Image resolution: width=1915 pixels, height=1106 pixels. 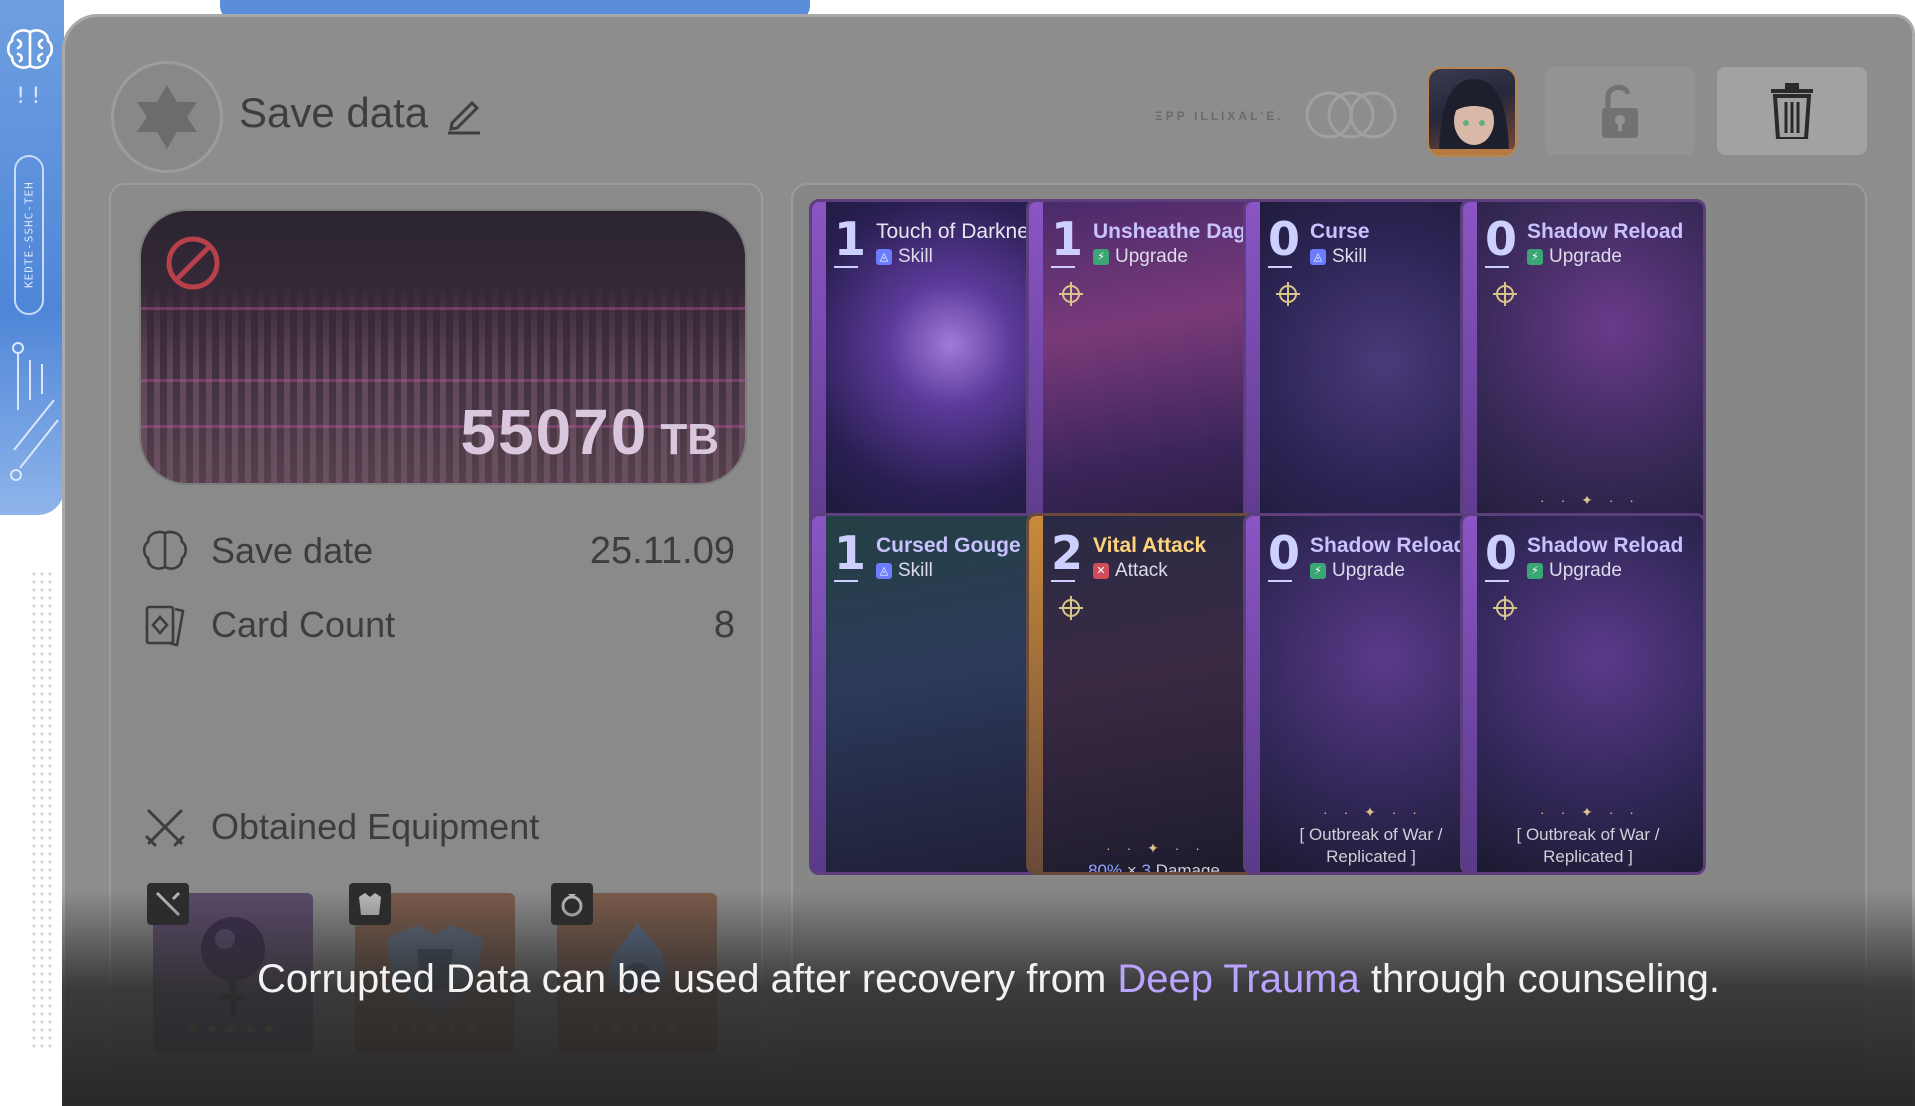 I want to click on card: 1Touch of Darkness◬SkillHeal 102%, so click(x=932, y=380).